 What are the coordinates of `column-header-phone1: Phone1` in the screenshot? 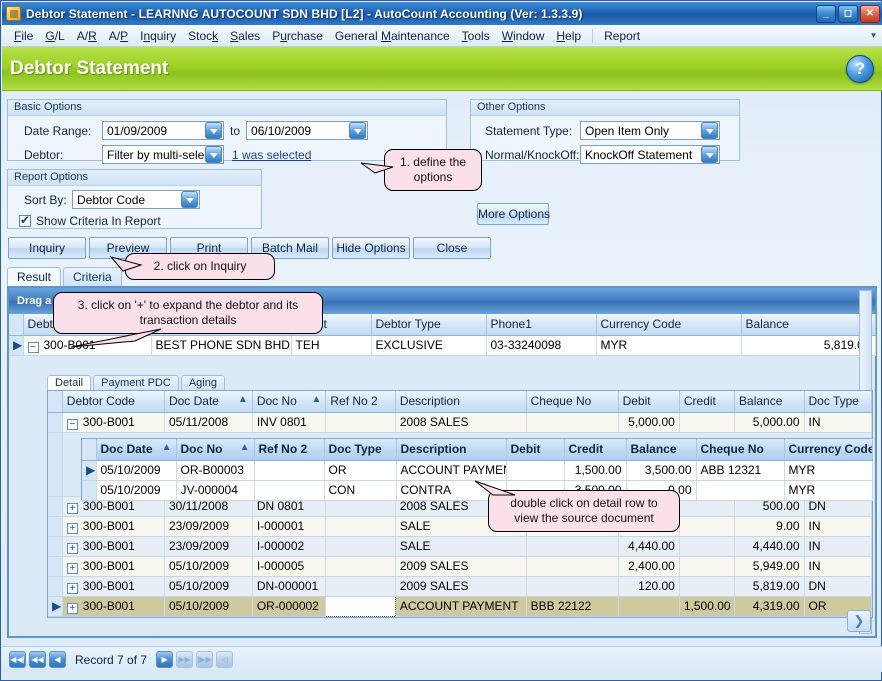 It's located at (541, 325).